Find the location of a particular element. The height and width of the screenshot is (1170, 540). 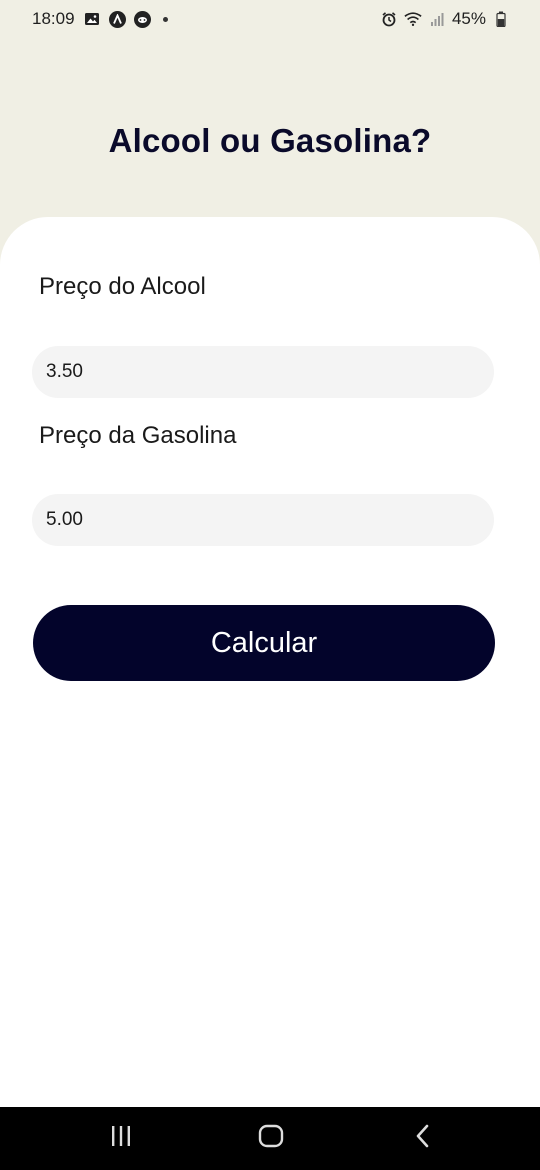

gasoline-price-input is located at coordinates (263, 520).